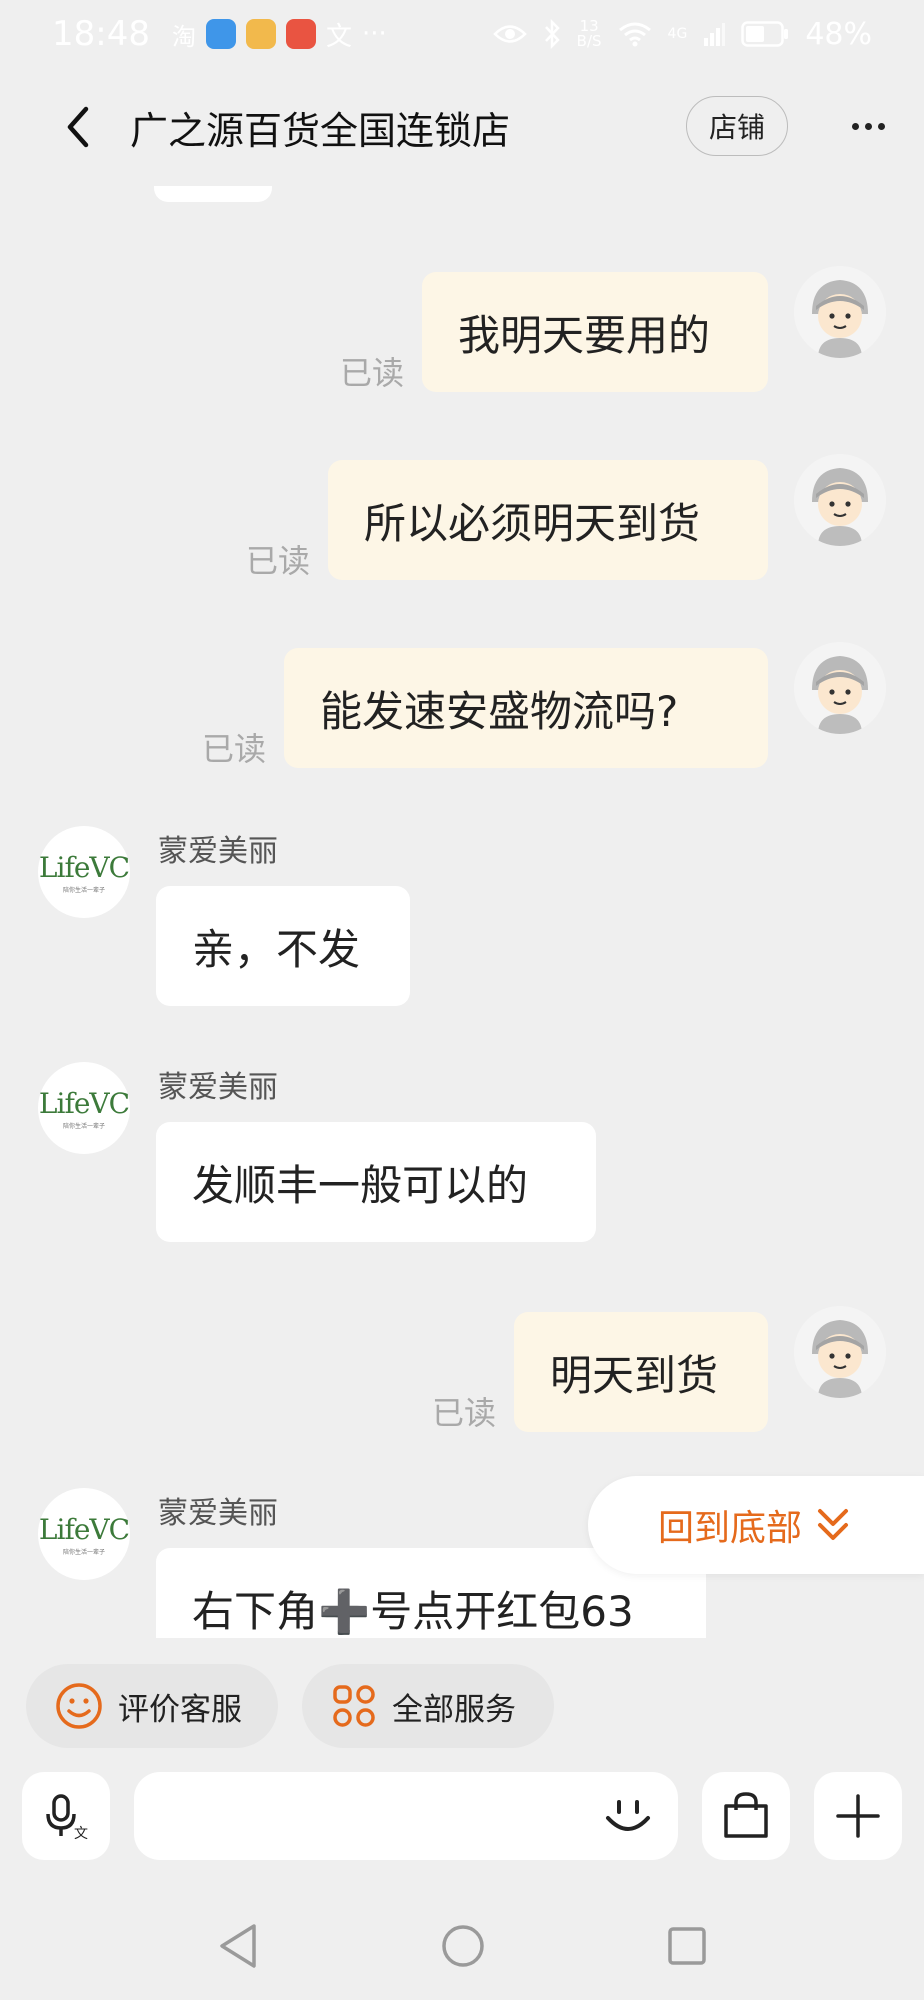 This screenshot has width=924, height=2000. I want to click on back-button, so click(78, 127).